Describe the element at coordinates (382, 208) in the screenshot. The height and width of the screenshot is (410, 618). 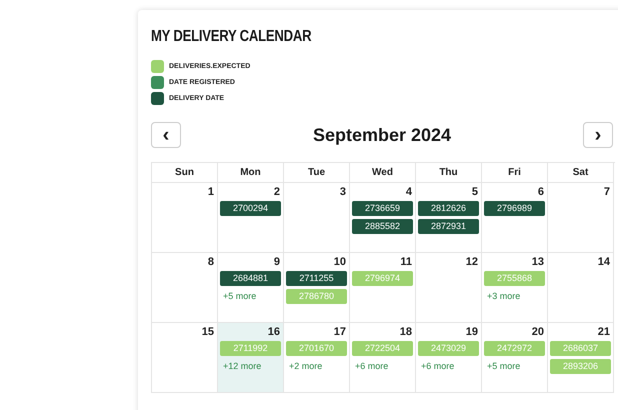
I see `delivery-event: 2736659` at that location.